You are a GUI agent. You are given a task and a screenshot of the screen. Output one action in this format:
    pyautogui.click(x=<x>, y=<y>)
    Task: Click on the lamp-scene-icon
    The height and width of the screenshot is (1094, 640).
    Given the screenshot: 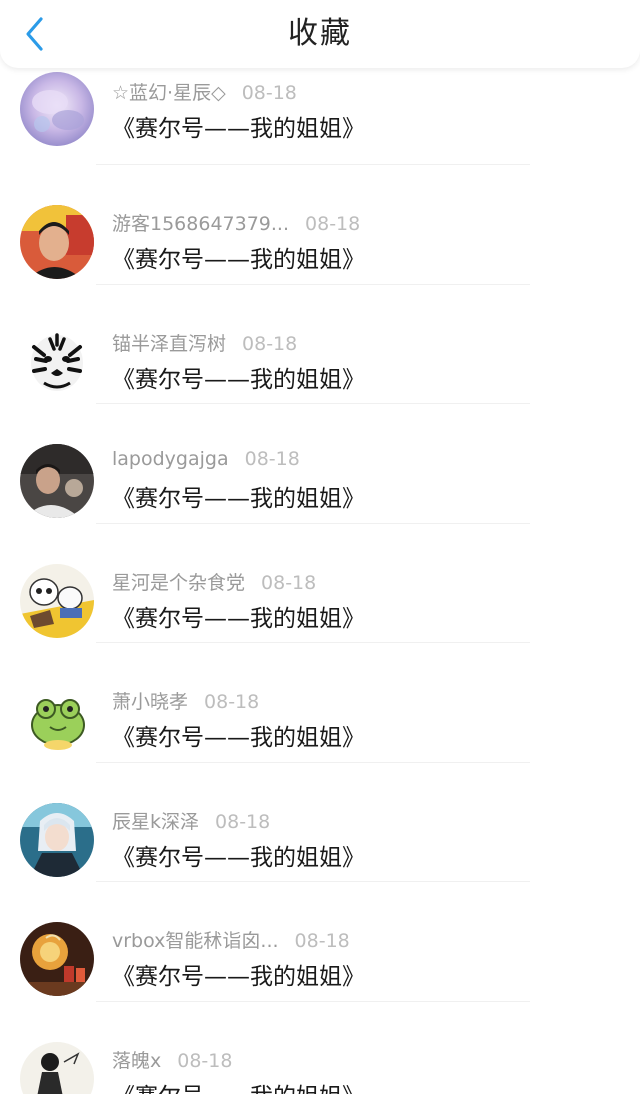 What is the action you would take?
    pyautogui.click(x=57, y=959)
    